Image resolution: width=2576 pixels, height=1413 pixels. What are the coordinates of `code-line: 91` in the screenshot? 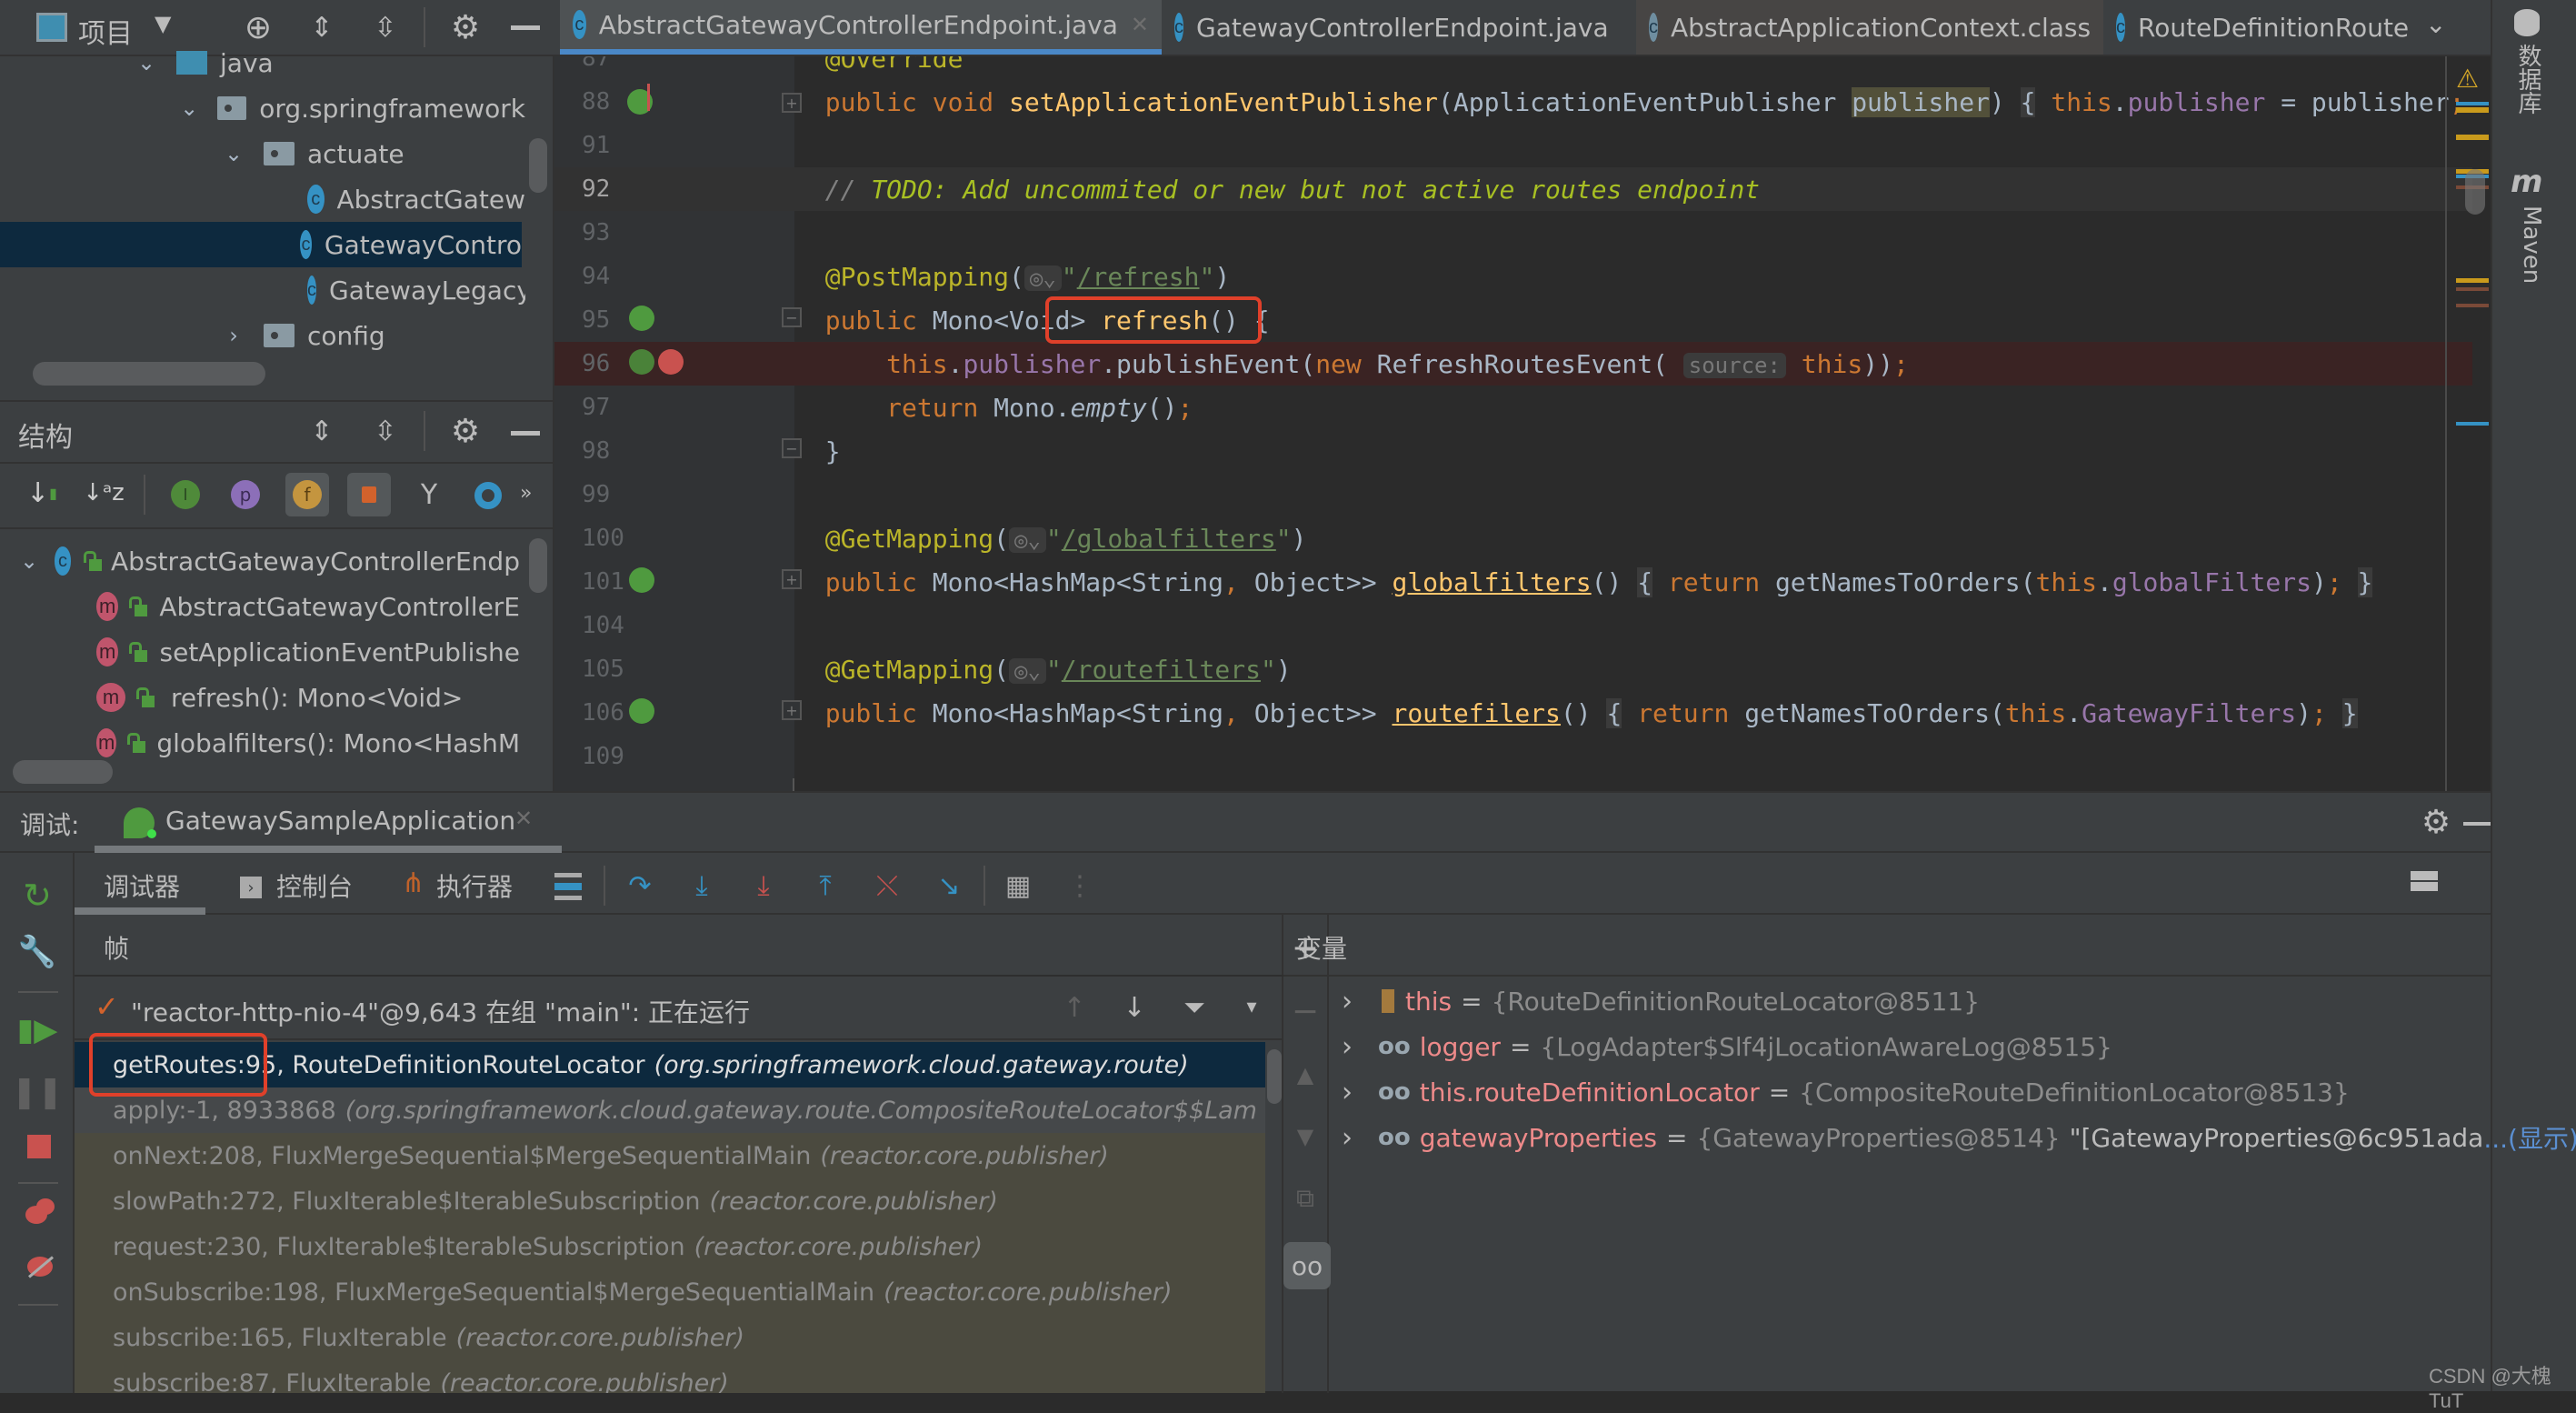 It's located at (1522, 145).